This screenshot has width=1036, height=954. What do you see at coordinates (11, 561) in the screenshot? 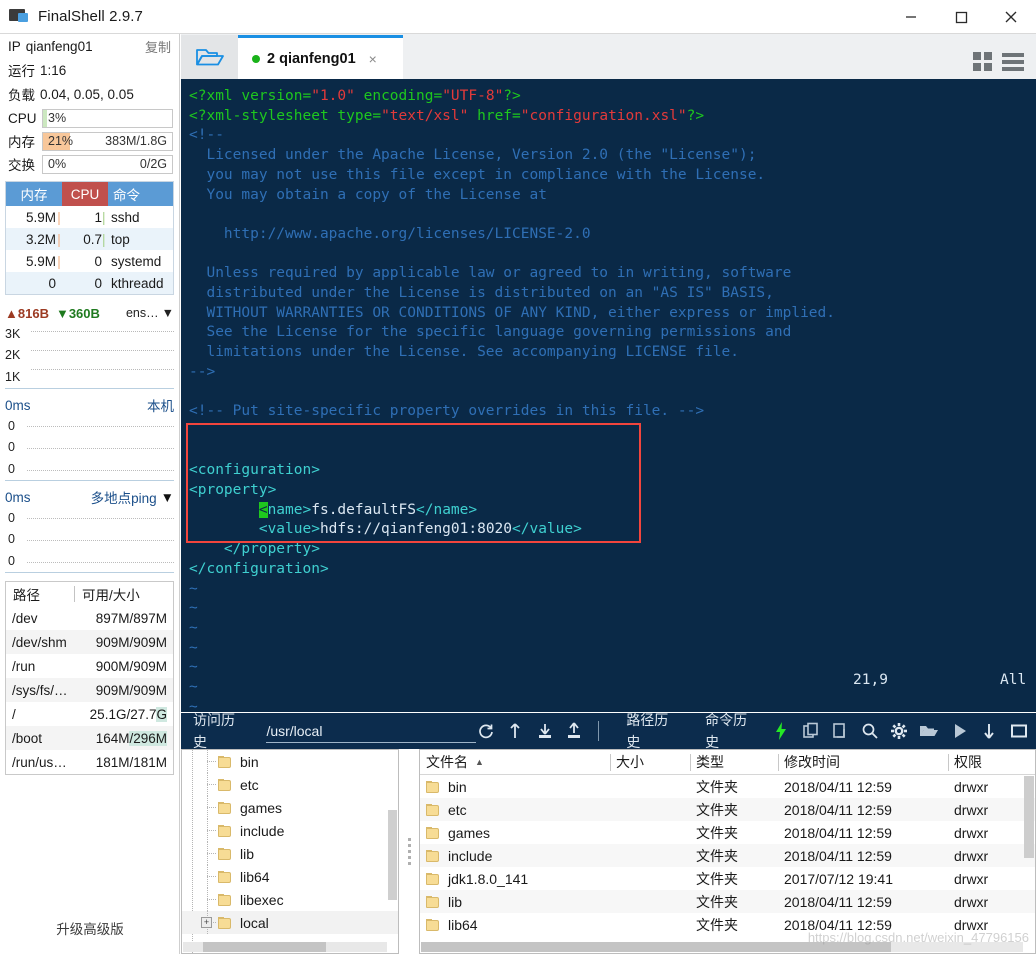
I see `axis-tick: 0` at bounding box center [11, 561].